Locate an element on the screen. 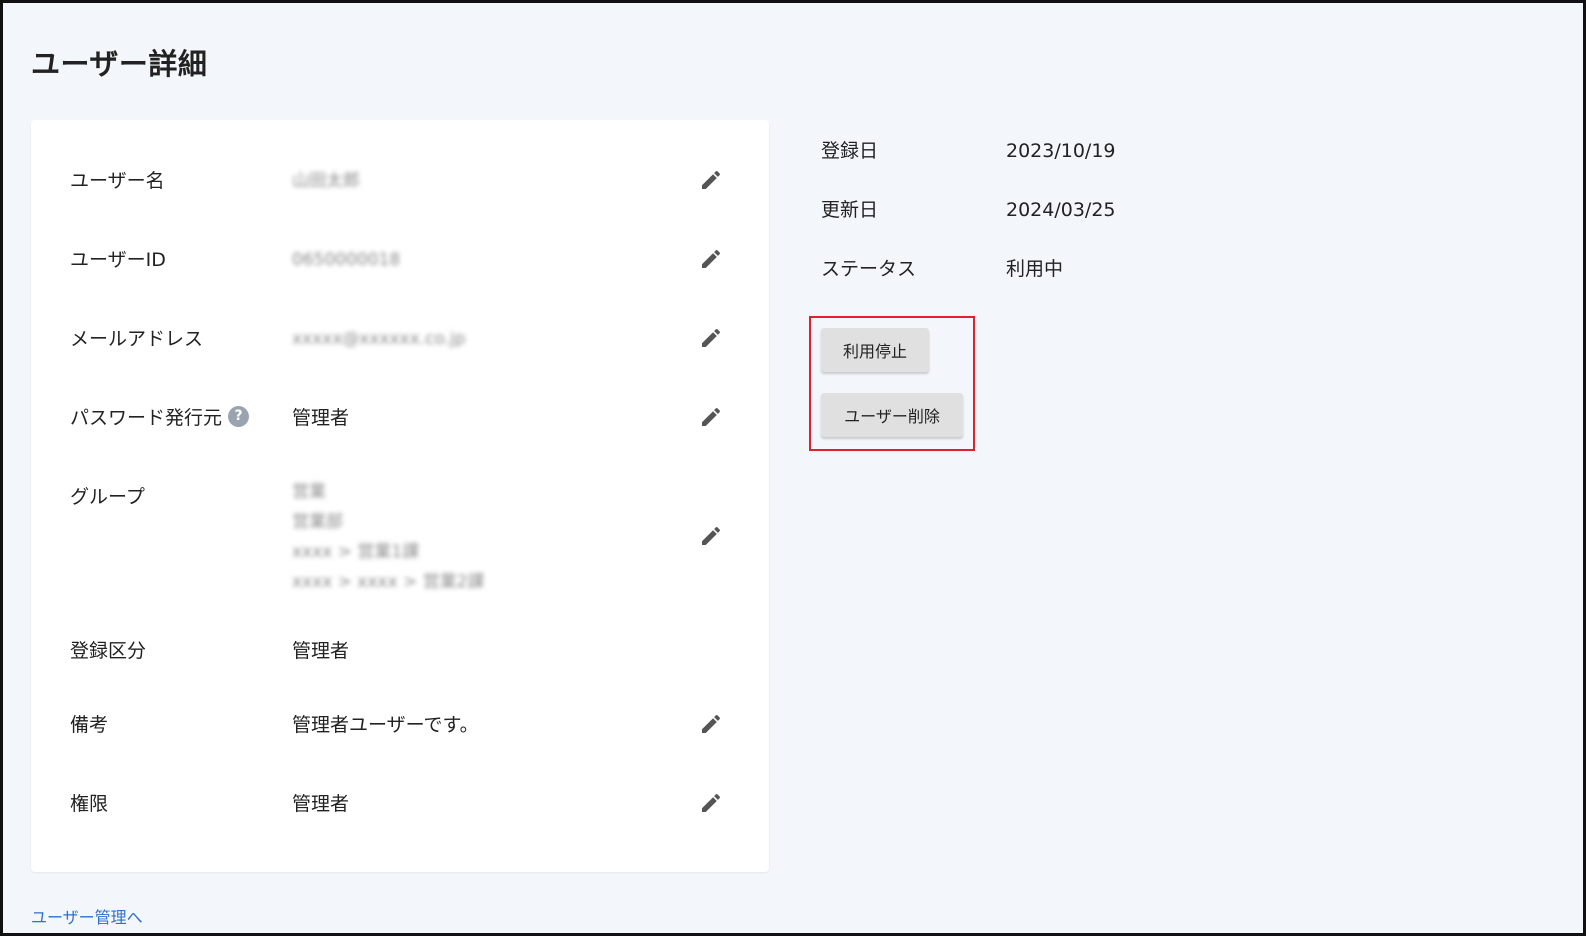 The image size is (1586, 936). edit-note-button is located at coordinates (711, 724).